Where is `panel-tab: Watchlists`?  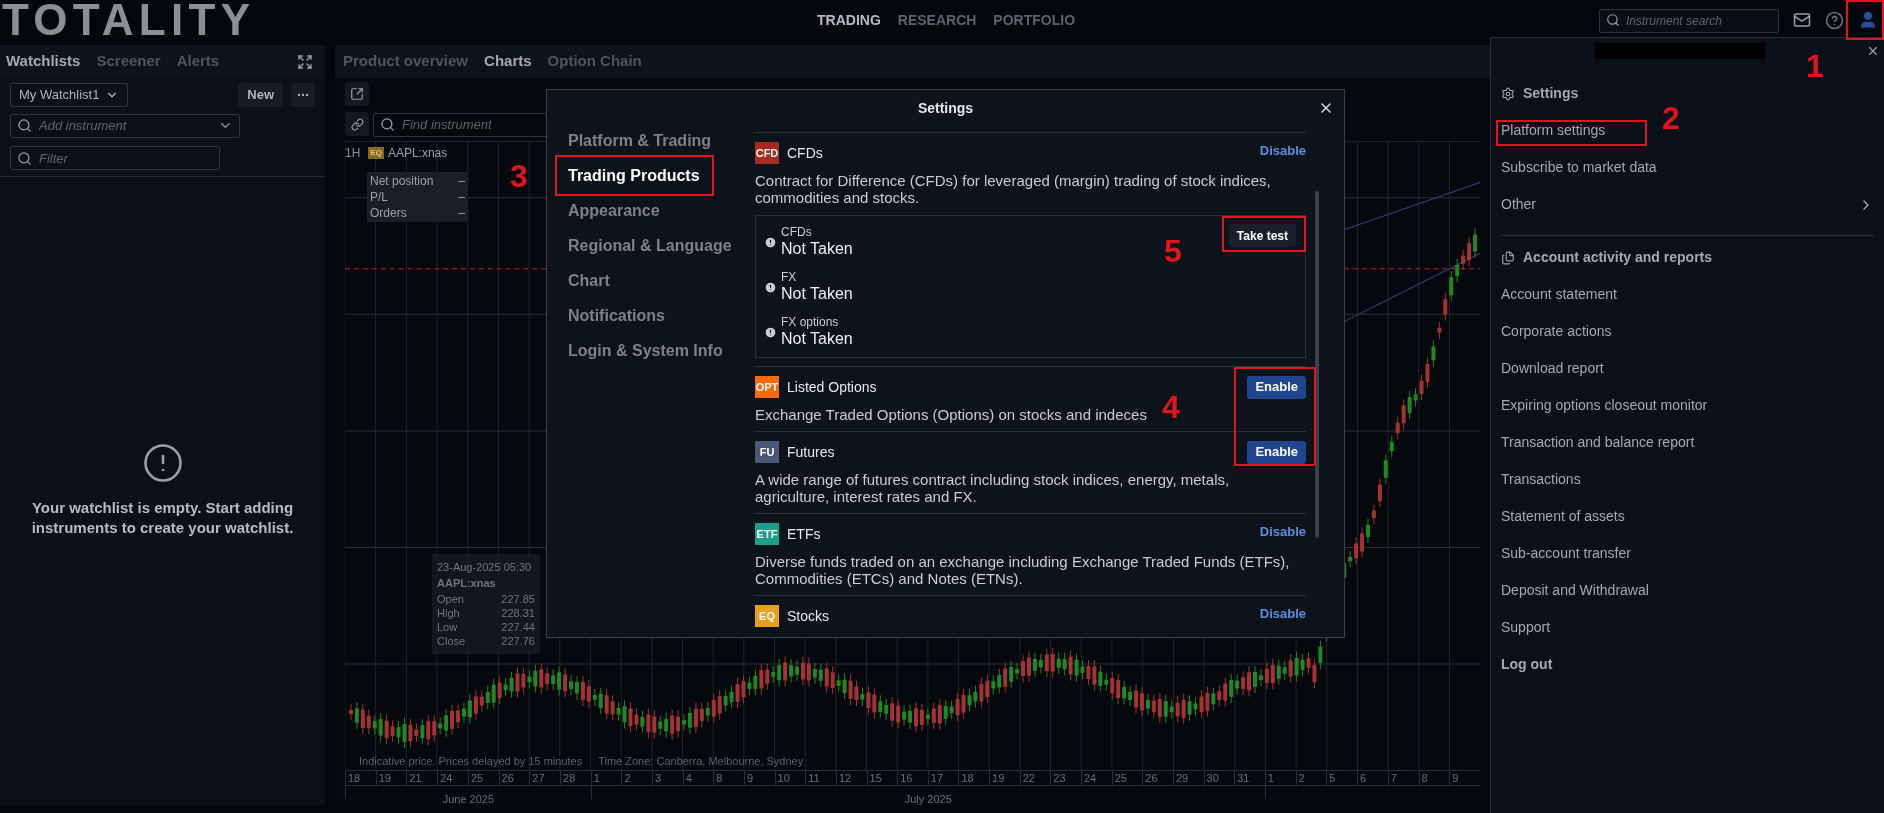 panel-tab: Watchlists is located at coordinates (43, 61).